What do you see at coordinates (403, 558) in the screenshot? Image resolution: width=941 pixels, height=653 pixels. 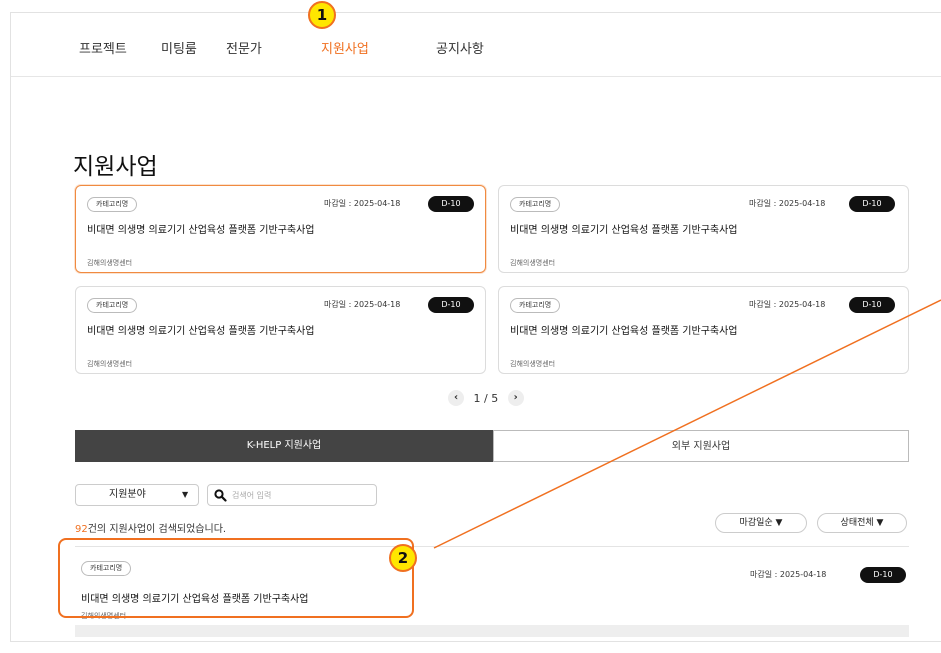 I see `annotation-badge-2: 2` at bounding box center [403, 558].